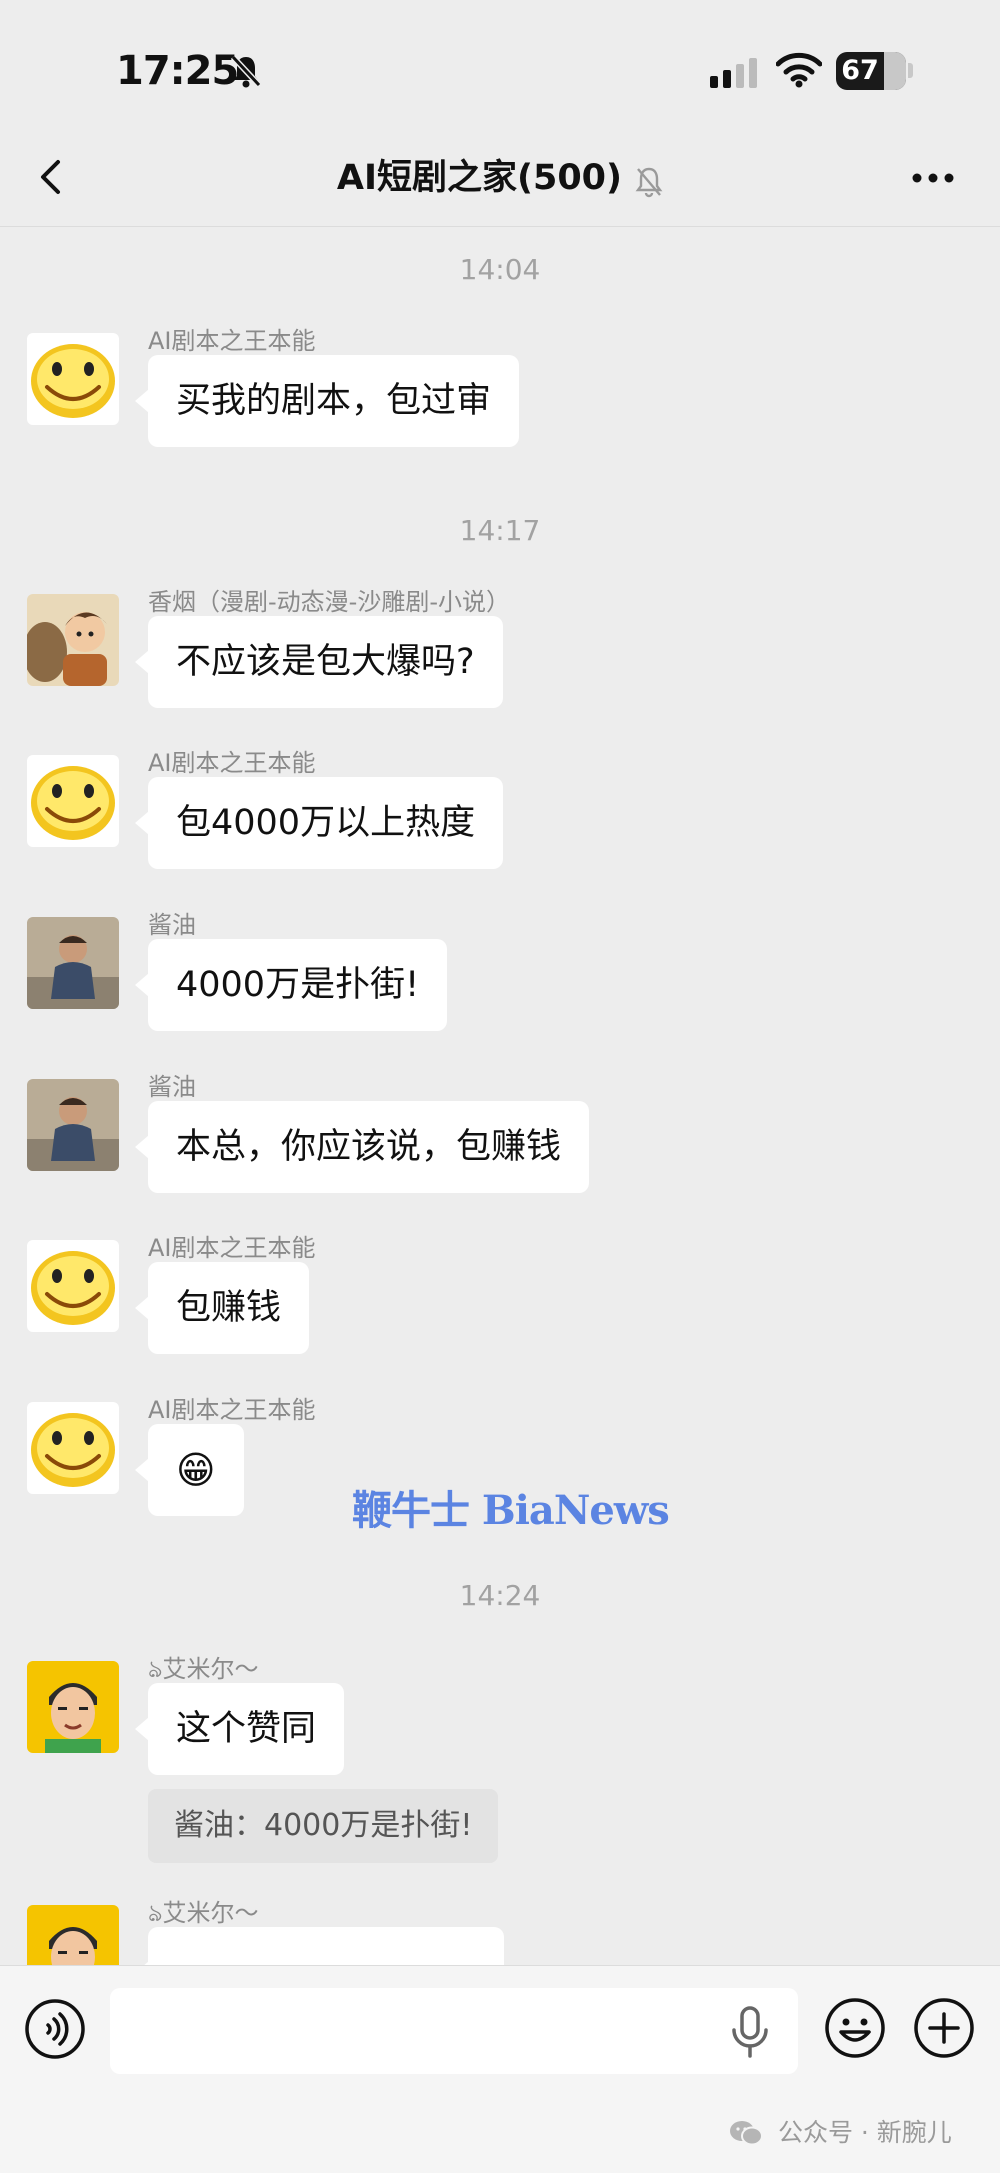 The width and height of the screenshot is (1000, 2173). I want to click on signal-icon, so click(733, 73).